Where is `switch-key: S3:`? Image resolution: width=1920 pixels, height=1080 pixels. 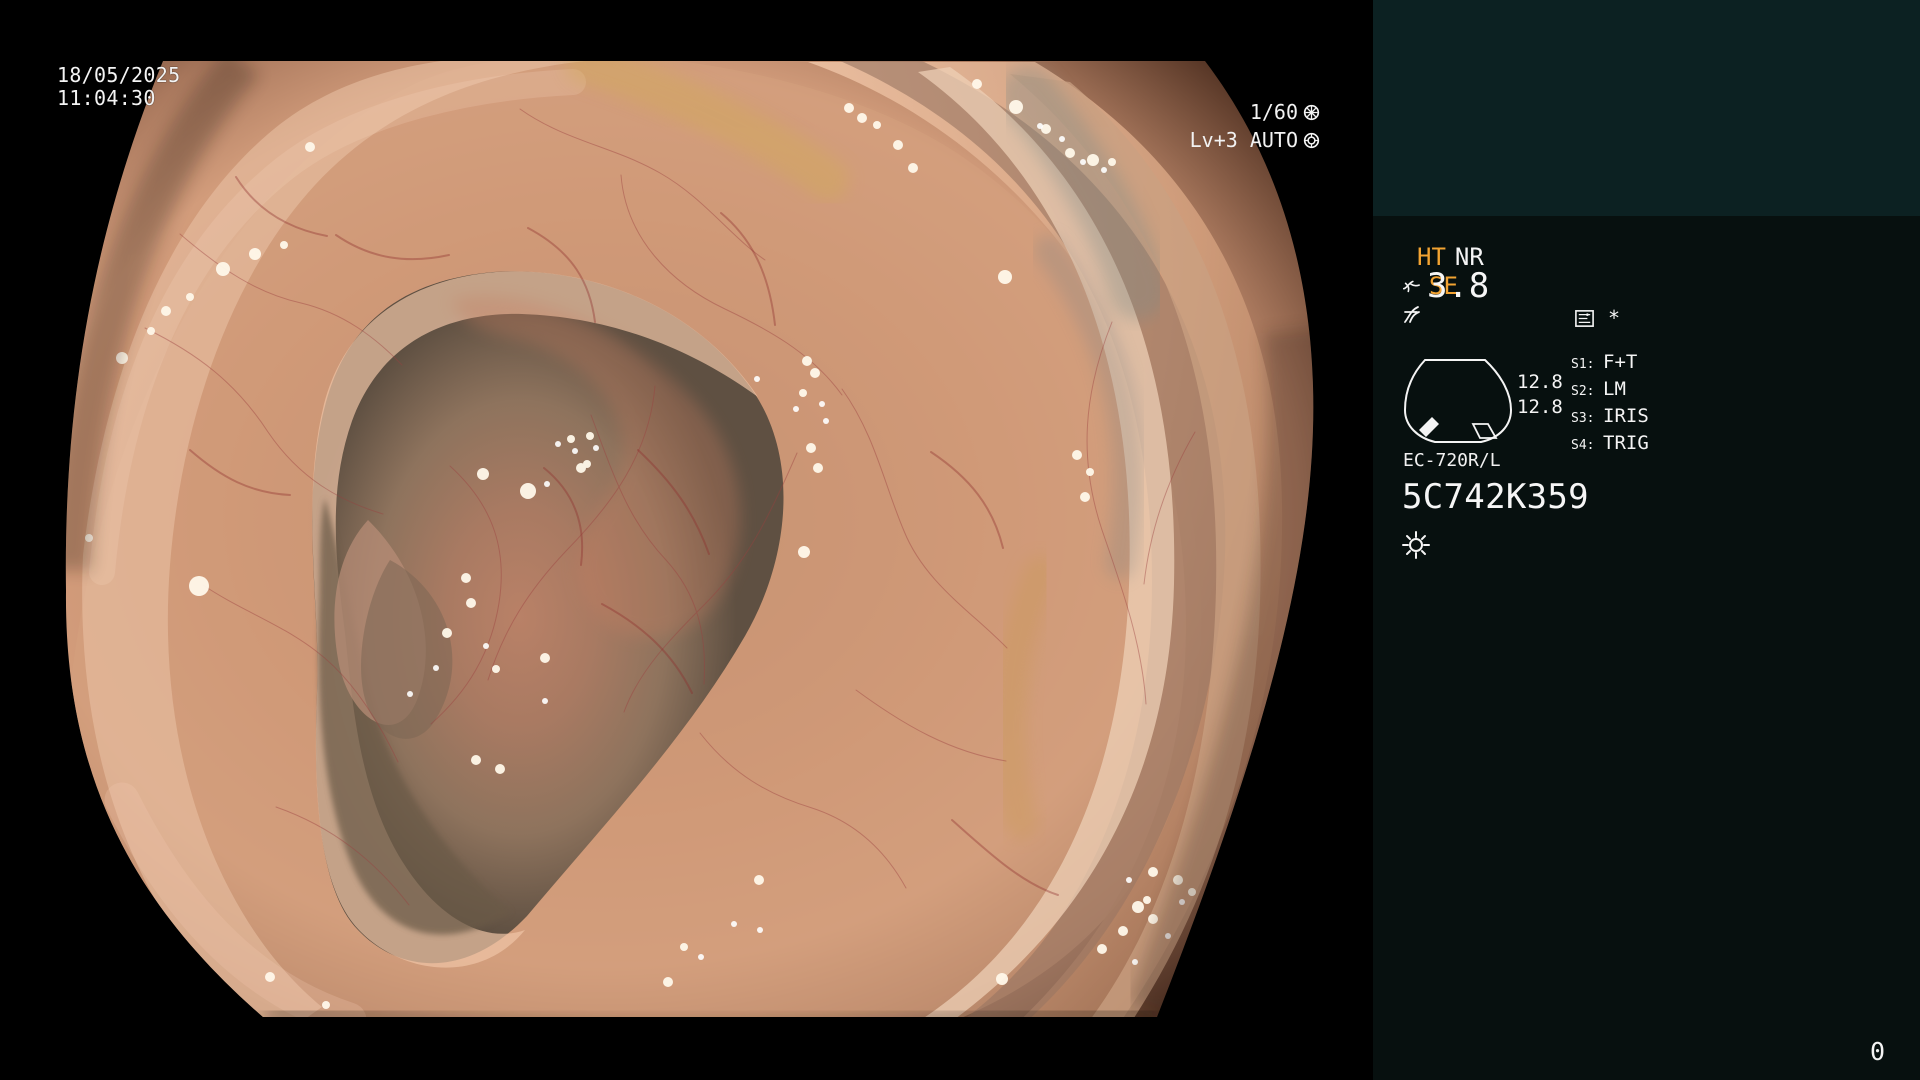
switch-key: S3: is located at coordinates (1583, 418).